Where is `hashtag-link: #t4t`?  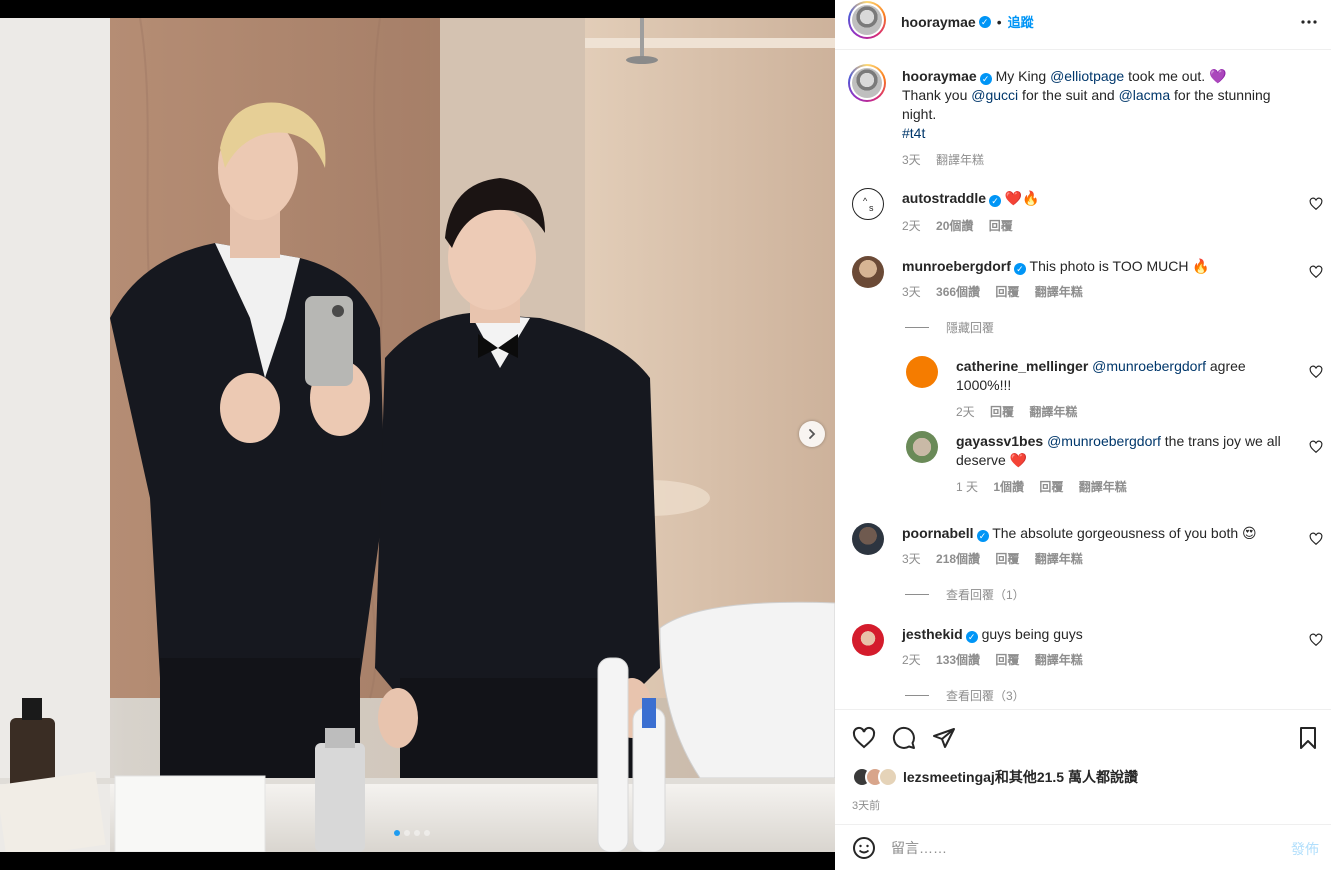
hashtag-link: #t4t is located at coordinates (913, 133).